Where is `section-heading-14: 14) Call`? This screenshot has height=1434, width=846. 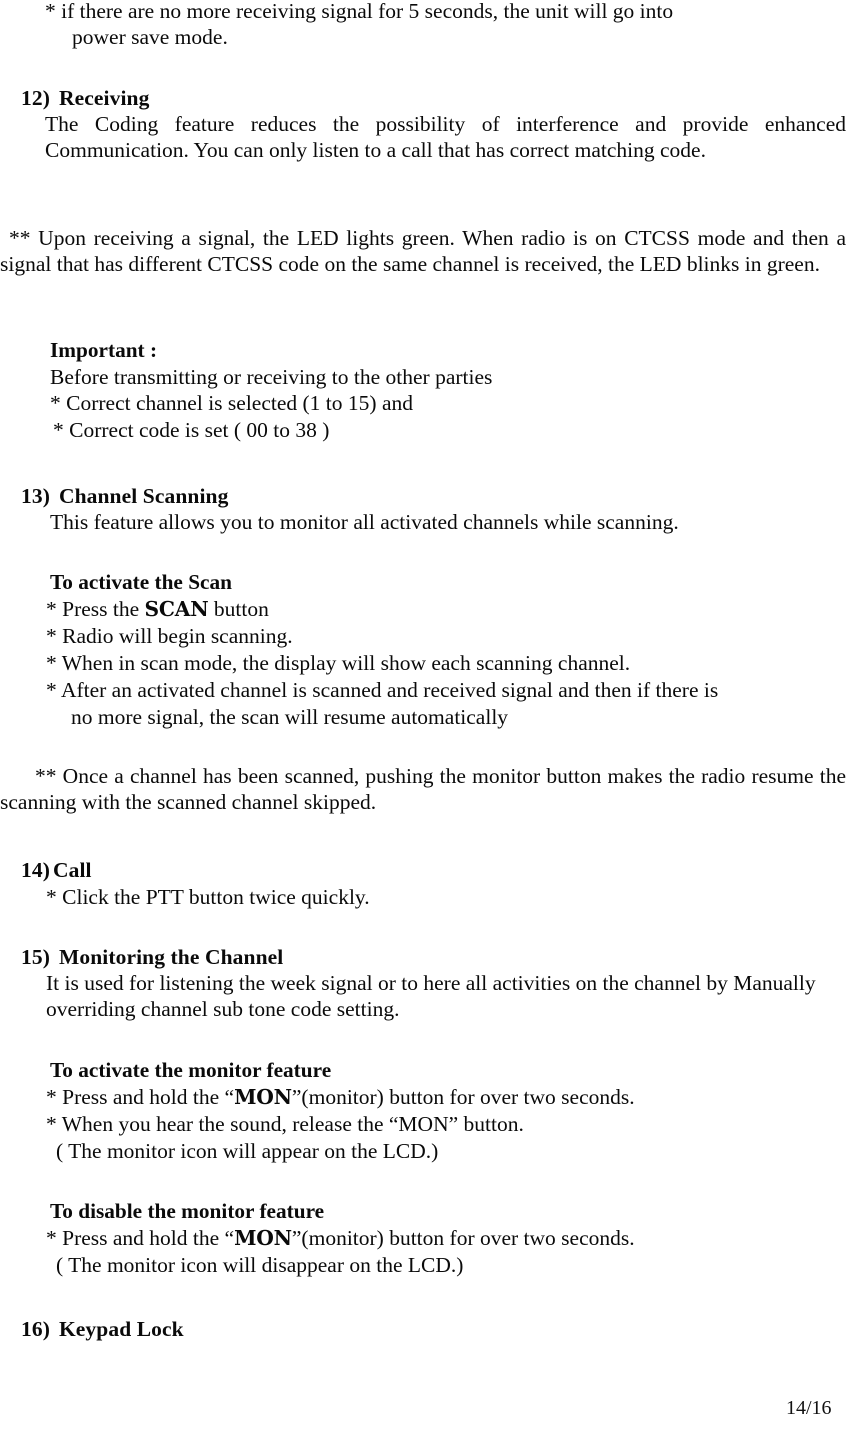
section-heading-14: 14) Call is located at coordinates (221, 870).